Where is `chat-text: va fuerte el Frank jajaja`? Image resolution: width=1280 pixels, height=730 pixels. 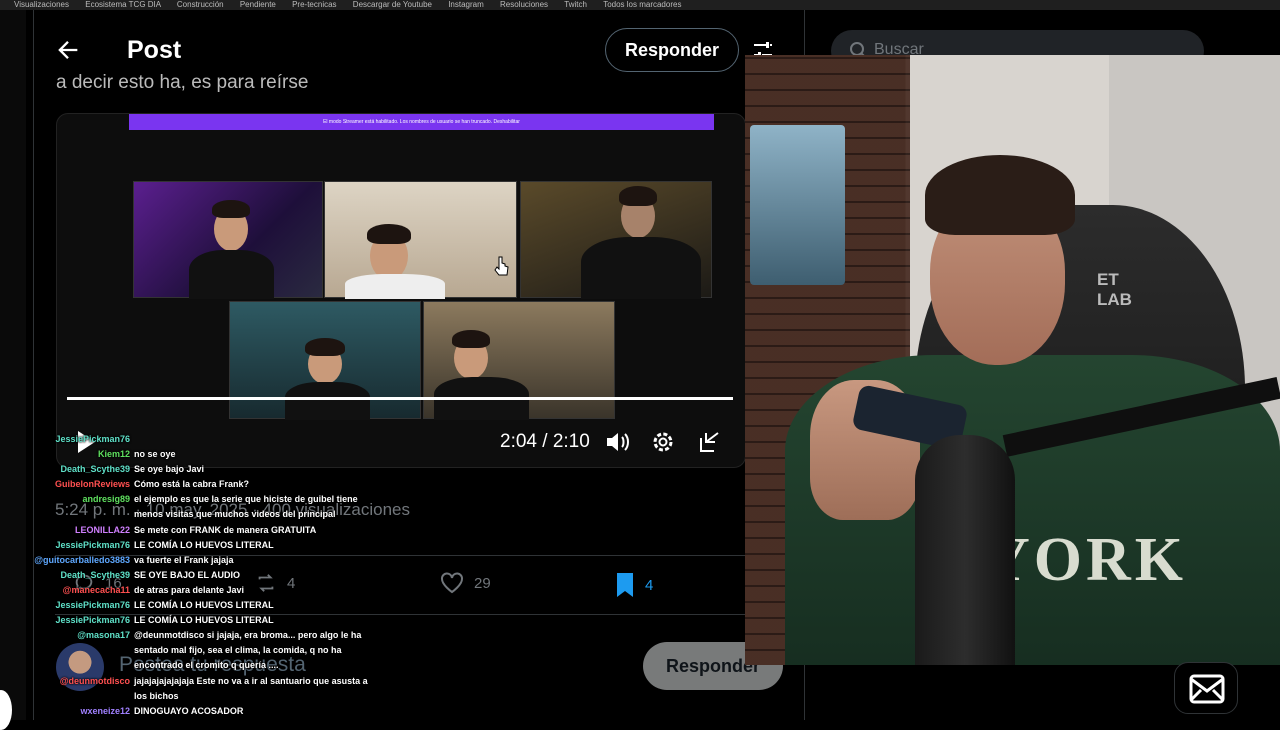 chat-text: va fuerte el Frank jajaja is located at coordinates (184, 559).